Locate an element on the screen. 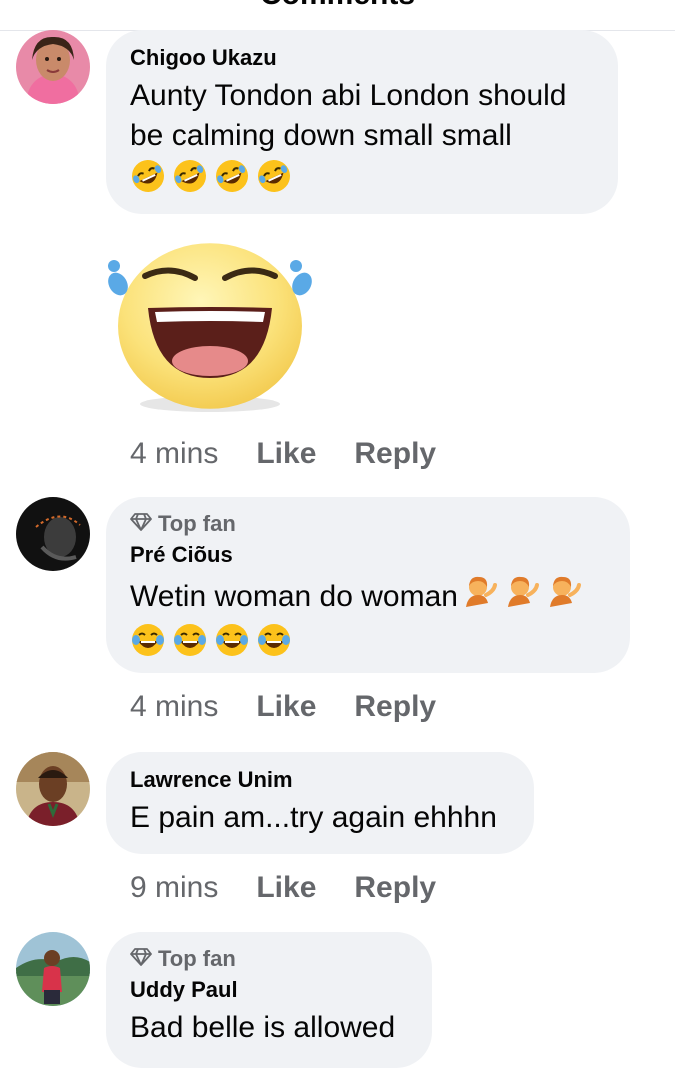 The image size is (675, 1085). comments-header: Comments is located at coordinates (337, 15).